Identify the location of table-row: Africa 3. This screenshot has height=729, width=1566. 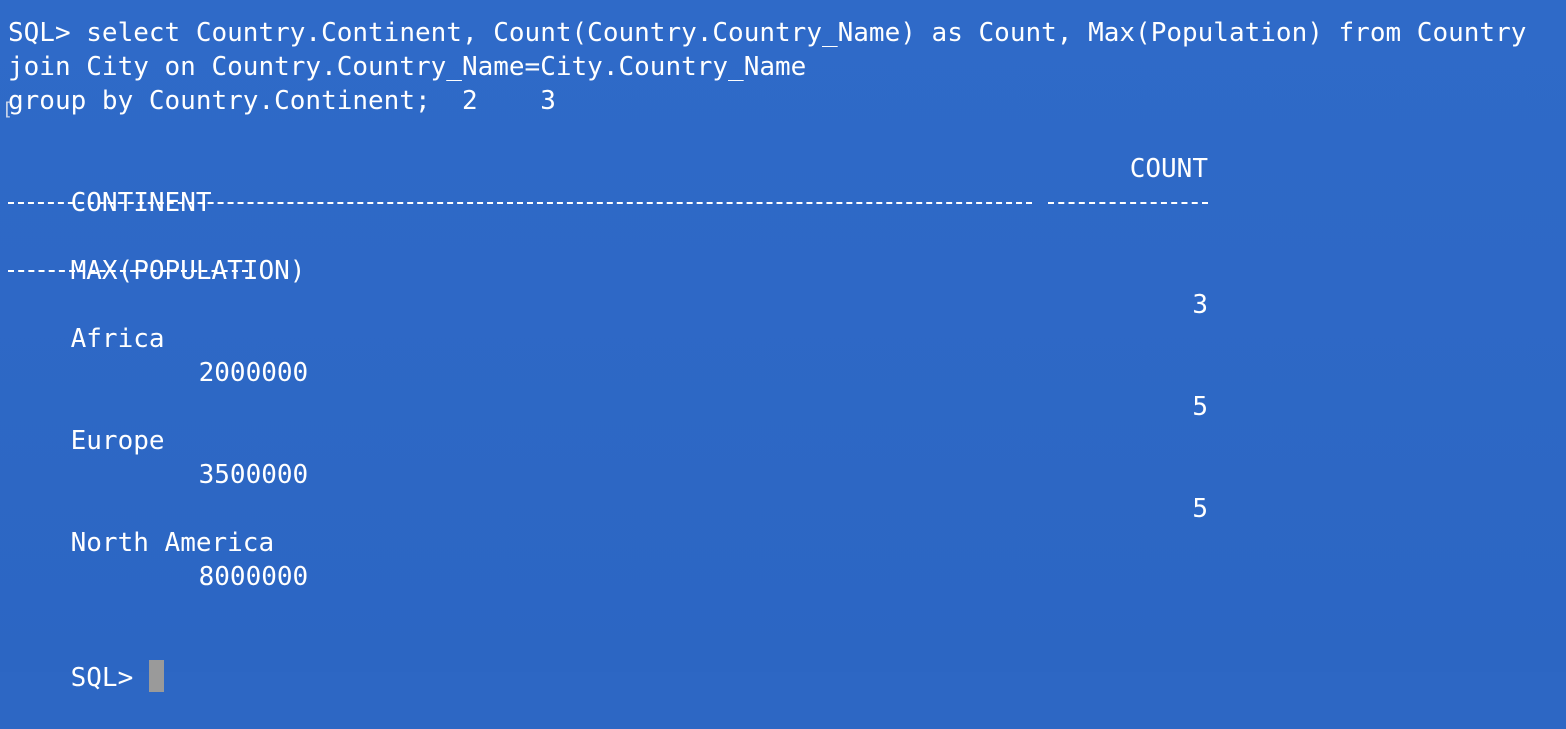
(787, 321).